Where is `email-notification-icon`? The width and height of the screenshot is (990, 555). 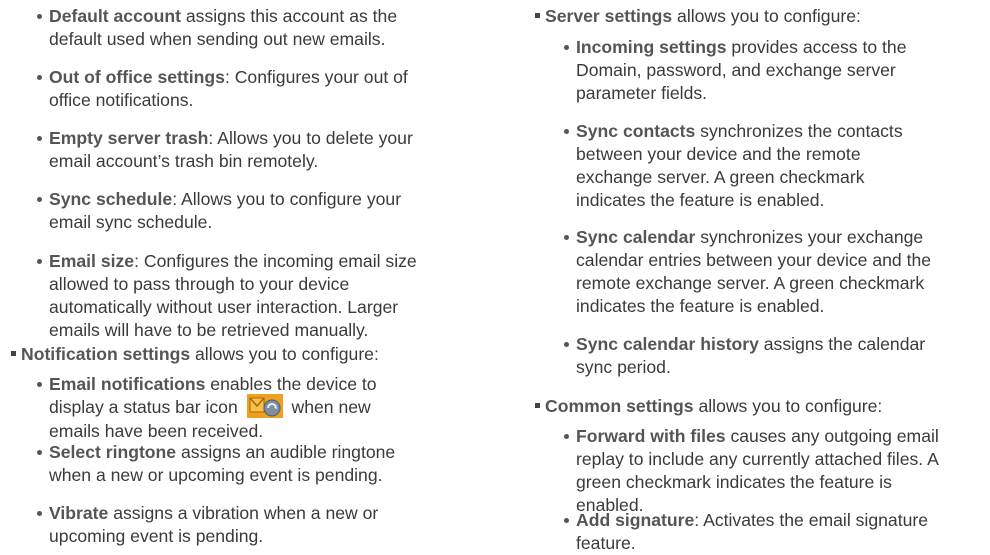 email-notification-icon is located at coordinates (264, 406).